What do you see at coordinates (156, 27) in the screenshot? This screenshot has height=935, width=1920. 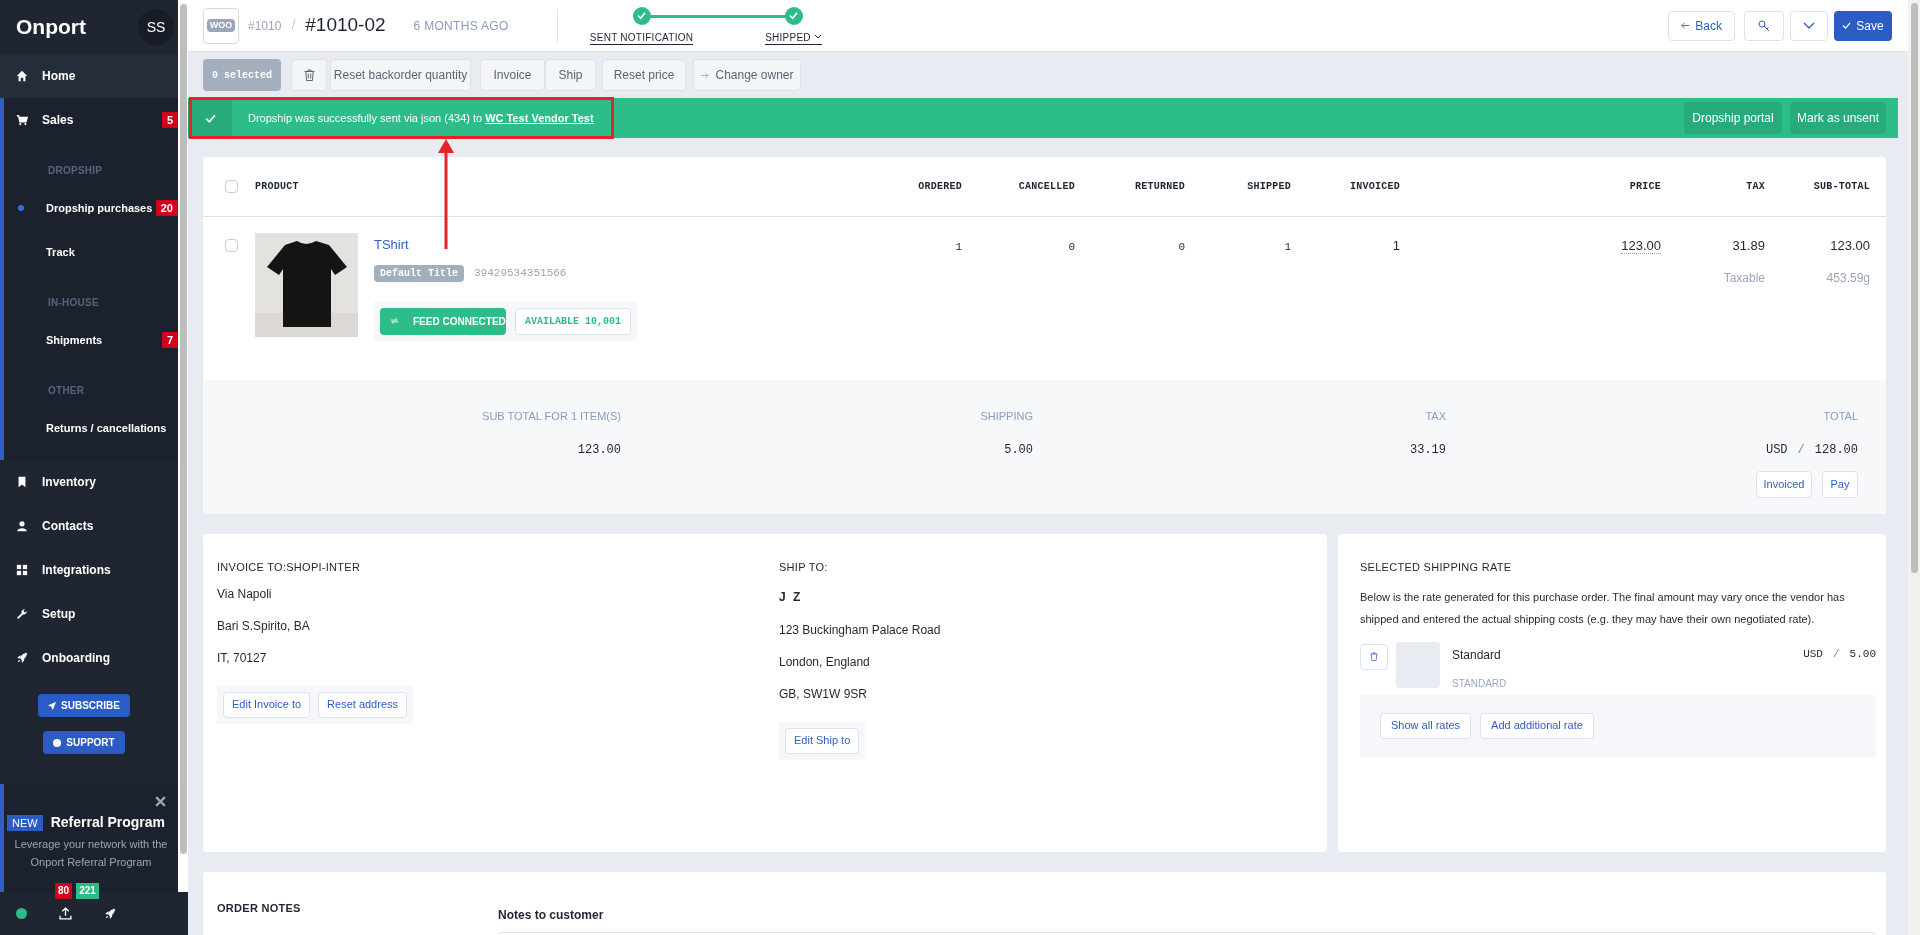 I see `user-avatar: SS` at bounding box center [156, 27].